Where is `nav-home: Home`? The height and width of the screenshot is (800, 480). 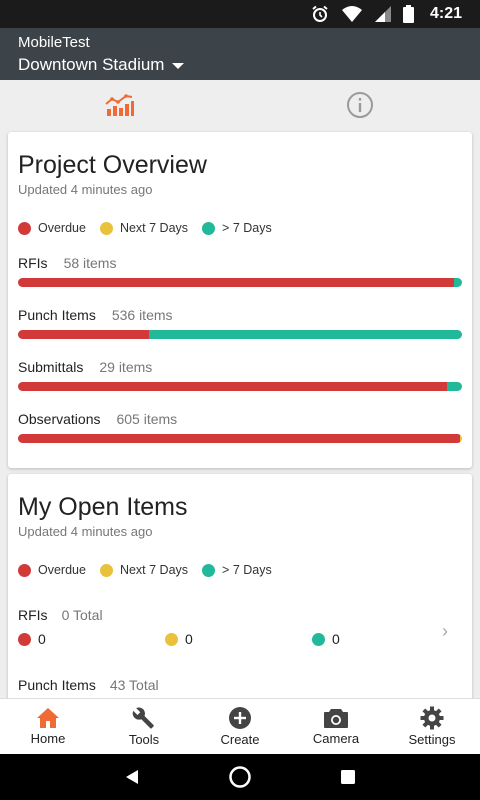 nav-home: Home is located at coordinates (48, 726).